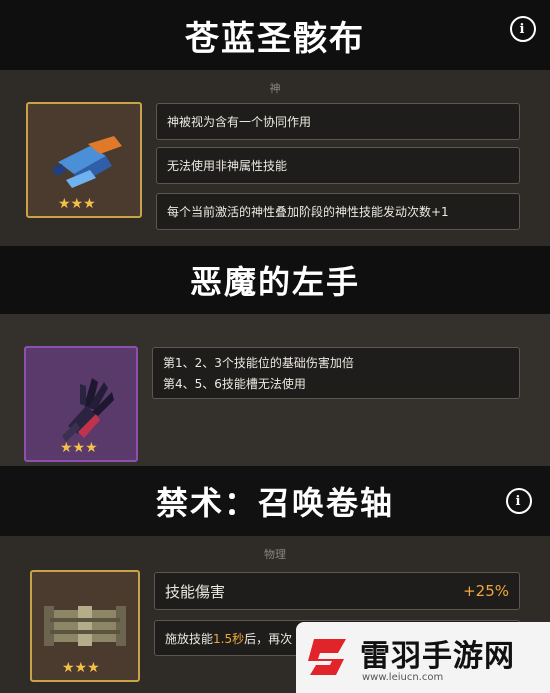 The image size is (550, 693). I want to click on item-title: 禁术：召唤卷轴, so click(274, 503).